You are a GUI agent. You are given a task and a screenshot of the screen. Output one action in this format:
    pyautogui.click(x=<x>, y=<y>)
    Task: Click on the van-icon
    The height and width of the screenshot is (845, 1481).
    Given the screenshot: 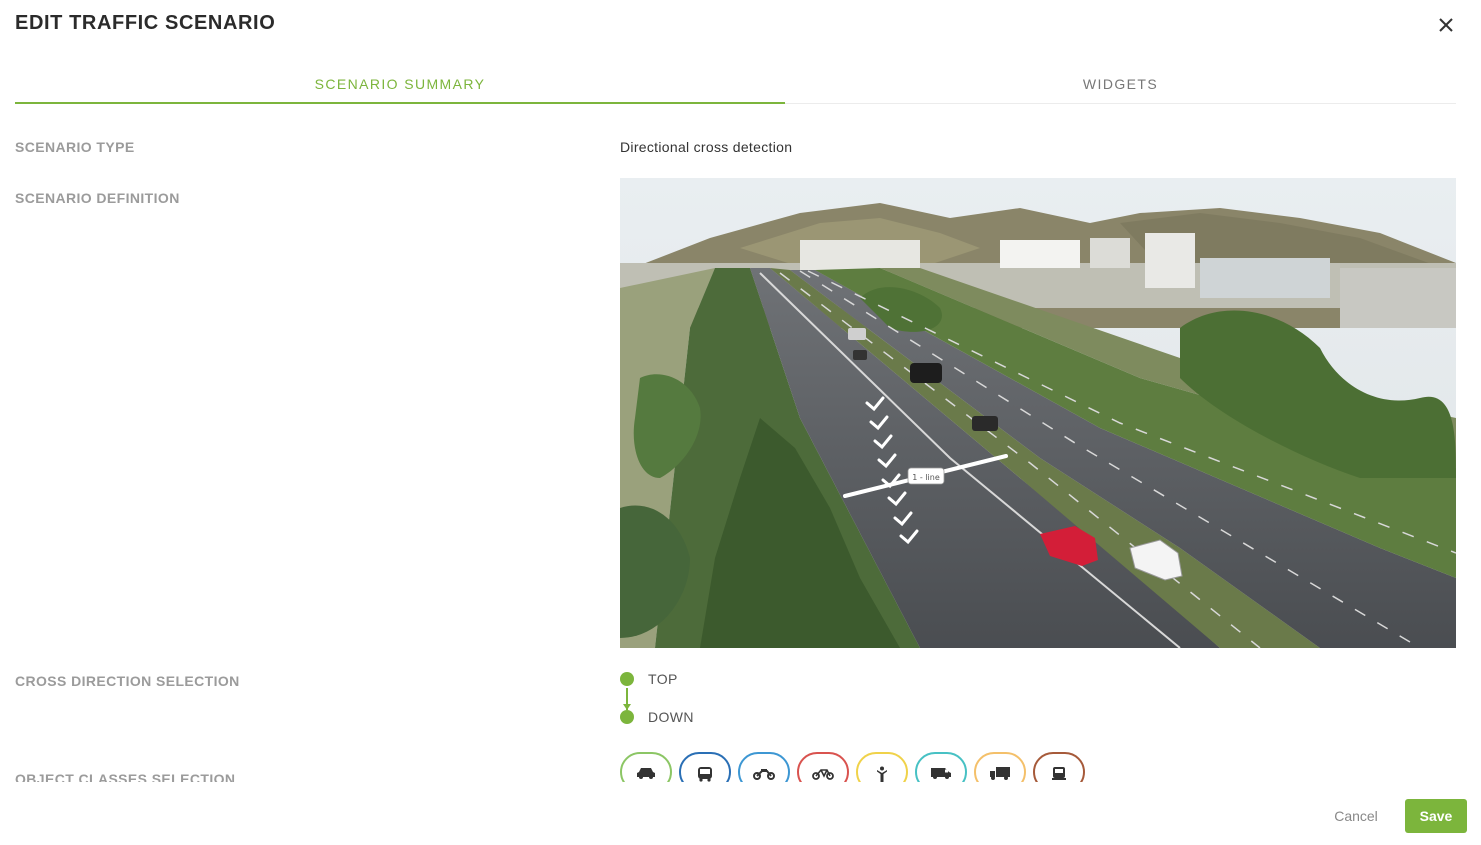 What is the action you would take?
    pyautogui.click(x=941, y=773)
    